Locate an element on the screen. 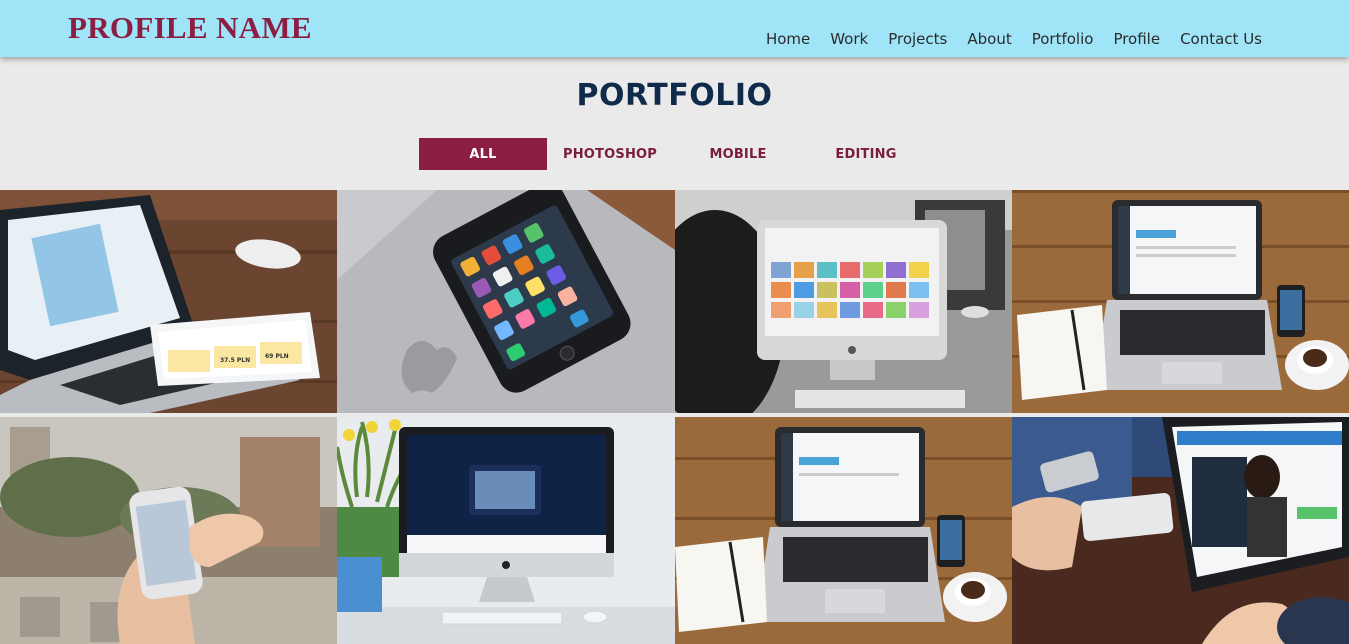 The height and width of the screenshot is (644, 1349). laptop-coffee-image is located at coordinates (1180, 301).